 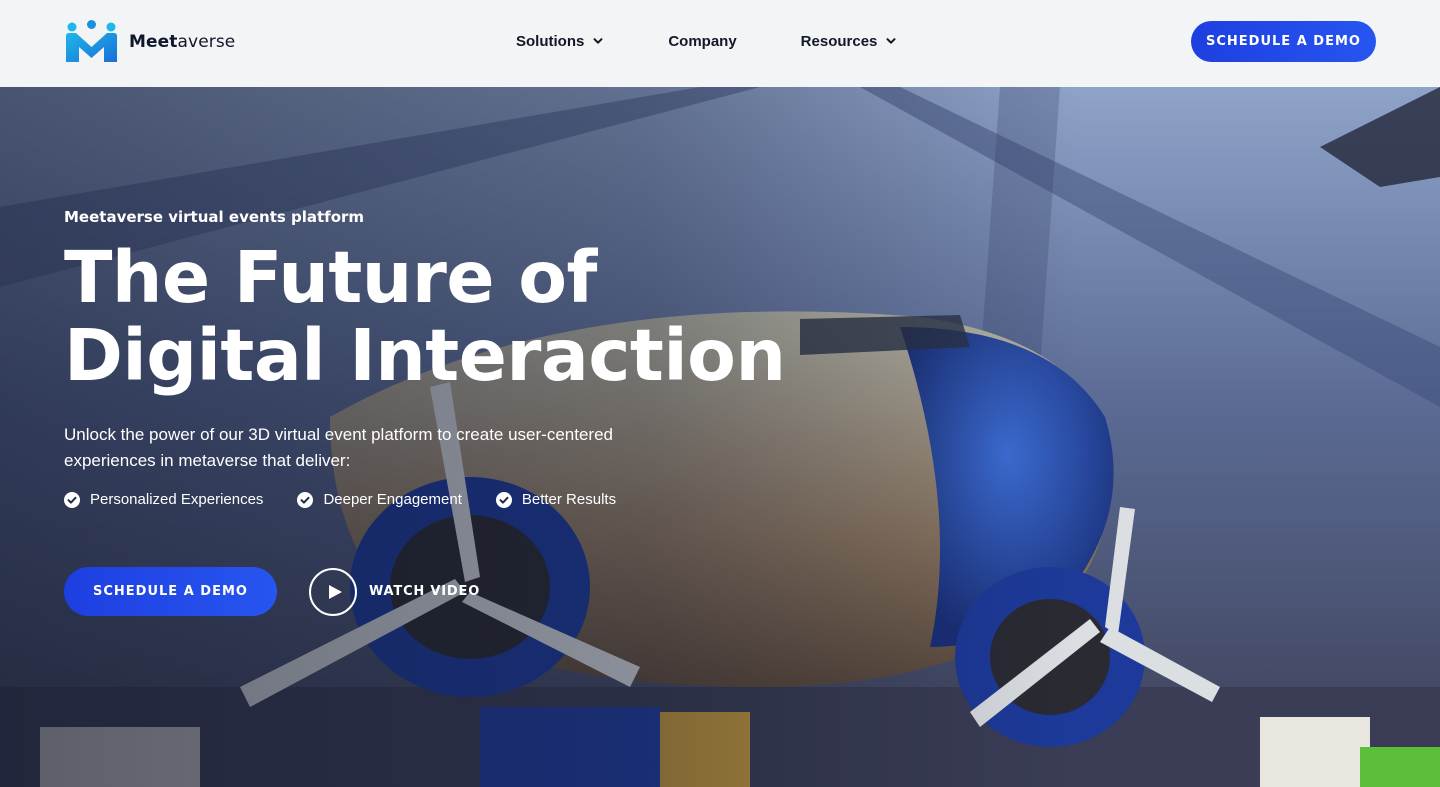 I want to click on benefit-item: Deeper Engagement, so click(x=379, y=499).